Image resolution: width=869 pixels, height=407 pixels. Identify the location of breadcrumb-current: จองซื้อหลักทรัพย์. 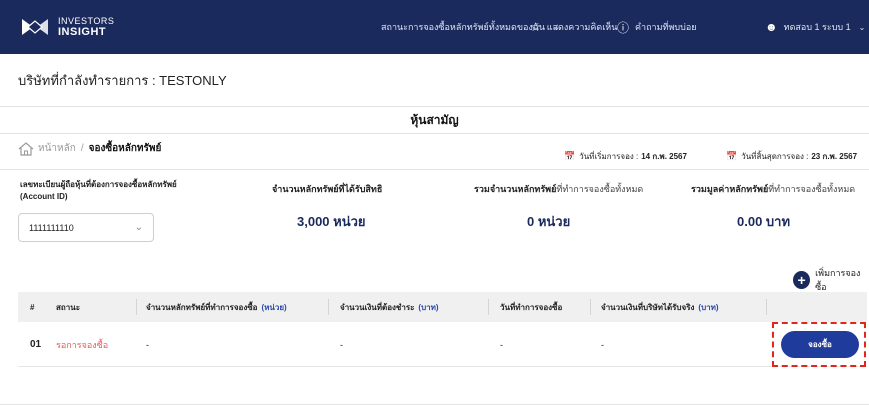
(125, 148).